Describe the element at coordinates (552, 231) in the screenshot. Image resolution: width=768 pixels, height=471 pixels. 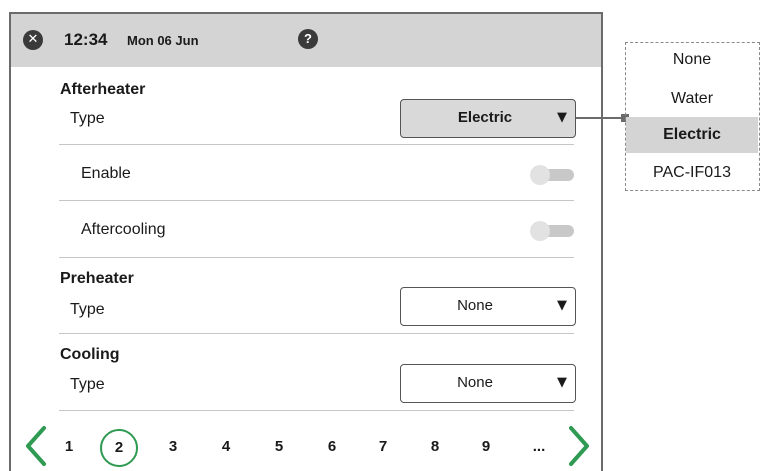
I see `aftercooling-toggle` at that location.